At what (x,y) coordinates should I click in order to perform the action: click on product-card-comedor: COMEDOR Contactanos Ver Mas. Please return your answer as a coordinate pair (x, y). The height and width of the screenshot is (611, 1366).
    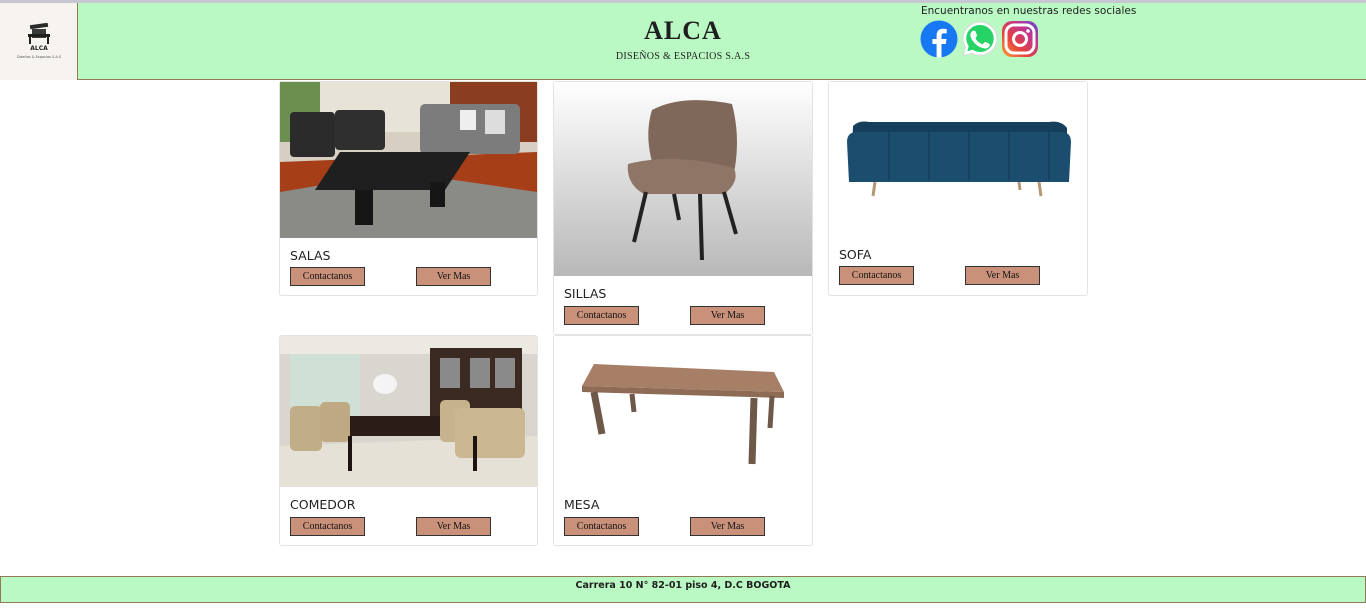
    Looking at the image, I should click on (408, 440).